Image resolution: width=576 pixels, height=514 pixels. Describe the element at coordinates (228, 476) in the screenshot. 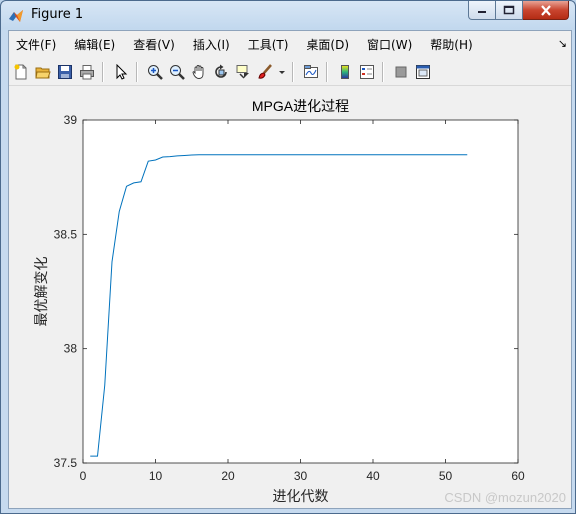

I see `x-tick-label: 20` at that location.